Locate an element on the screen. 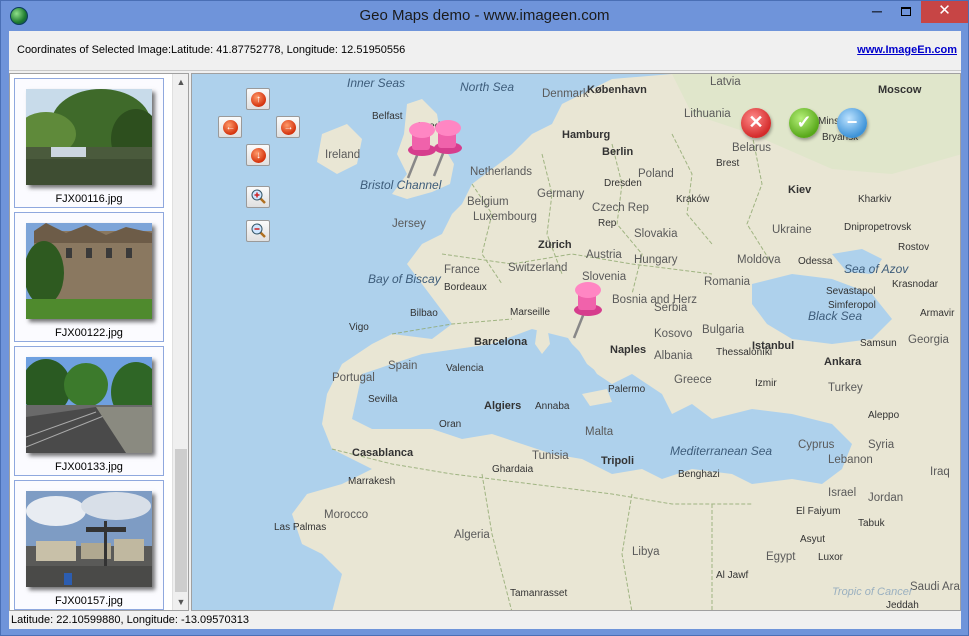  map-label: Kosovo is located at coordinates (673, 334).